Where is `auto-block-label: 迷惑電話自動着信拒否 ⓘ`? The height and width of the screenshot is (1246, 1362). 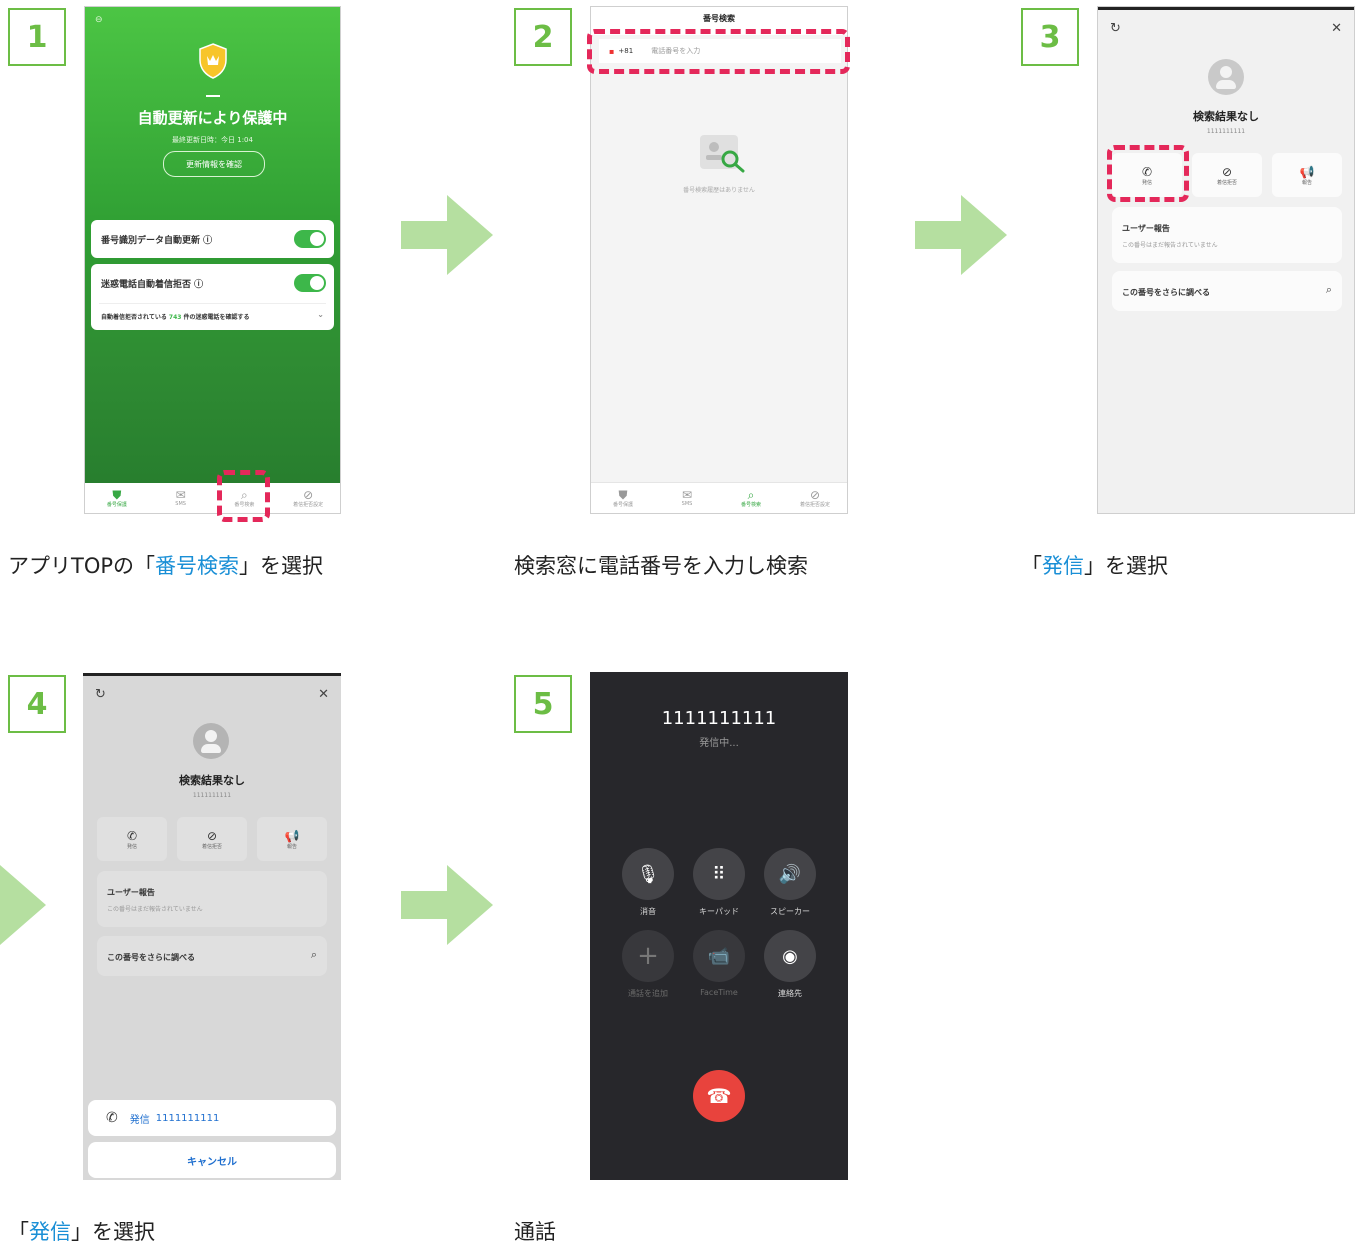
auto-block-label: 迷惑電話自動着信拒否 ⓘ is located at coordinates (152, 285).